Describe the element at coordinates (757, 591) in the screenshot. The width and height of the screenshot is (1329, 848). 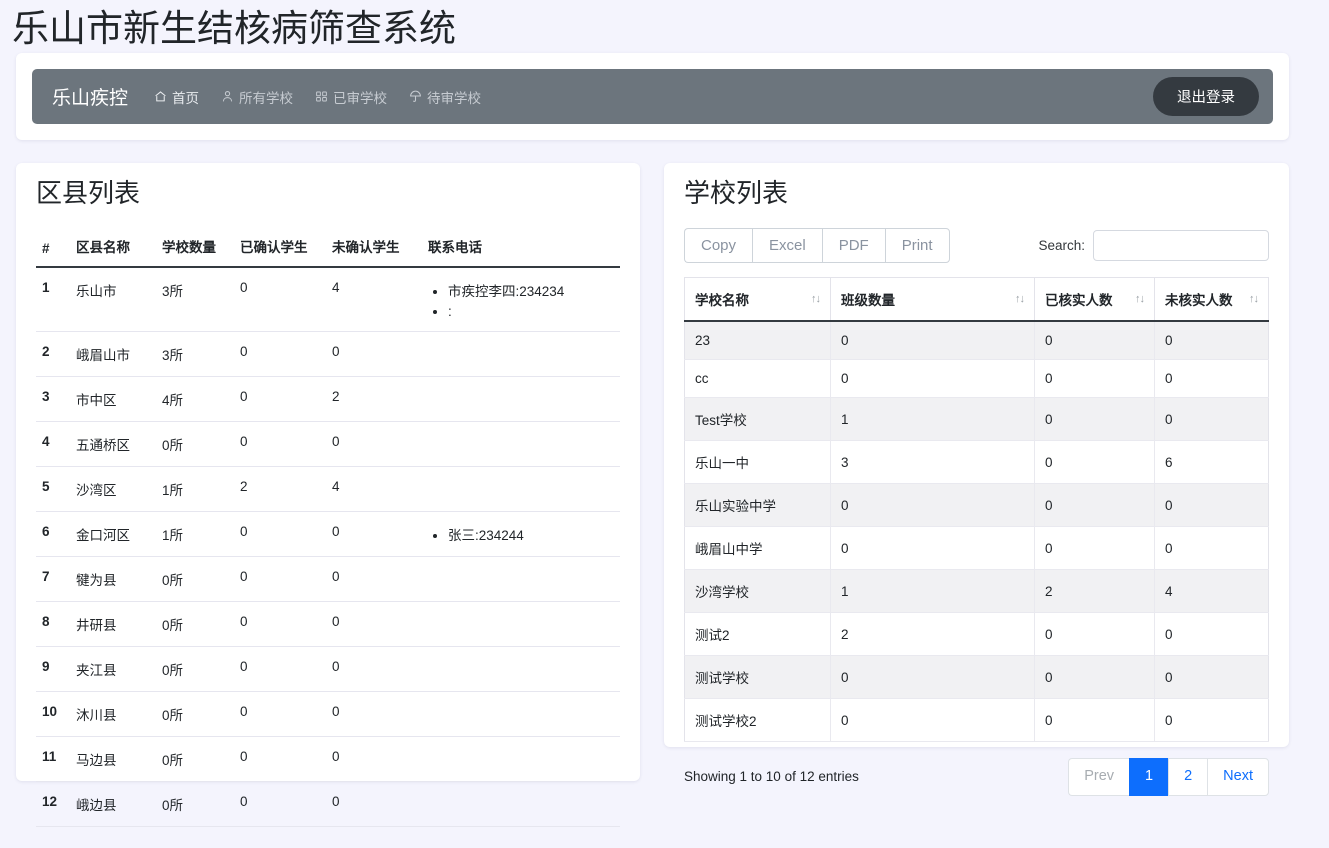
I see `school-cell-name: 沙湾学校` at that location.